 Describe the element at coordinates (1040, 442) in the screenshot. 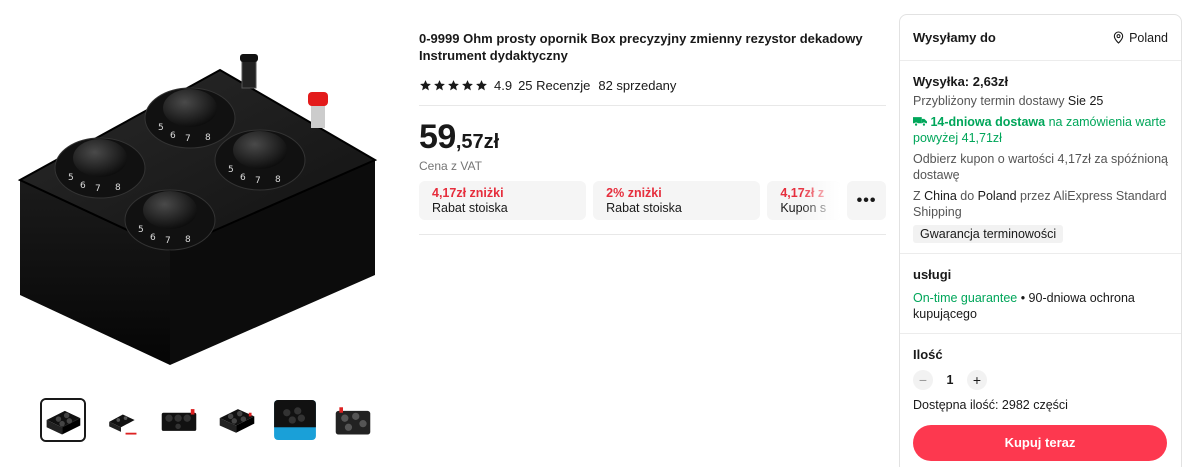

I see `buy-now-button: Kupuj teraz` at that location.